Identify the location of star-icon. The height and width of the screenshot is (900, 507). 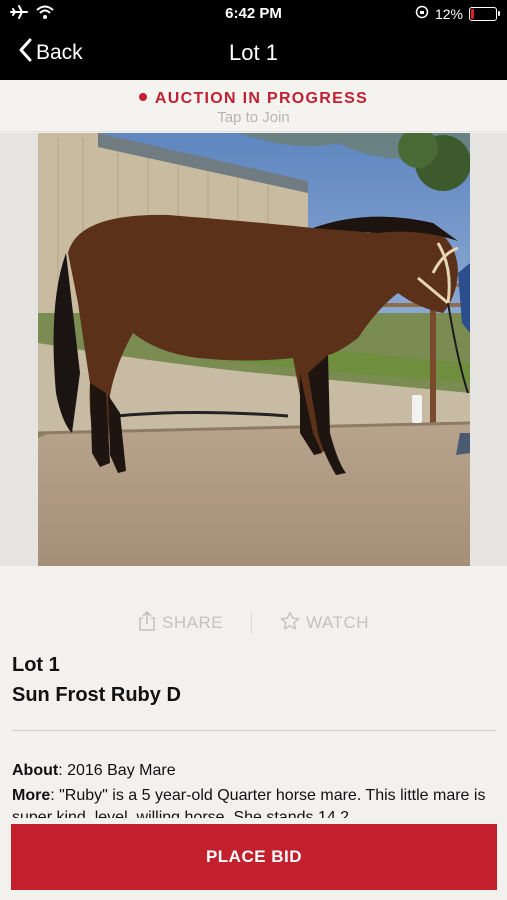
(290, 623).